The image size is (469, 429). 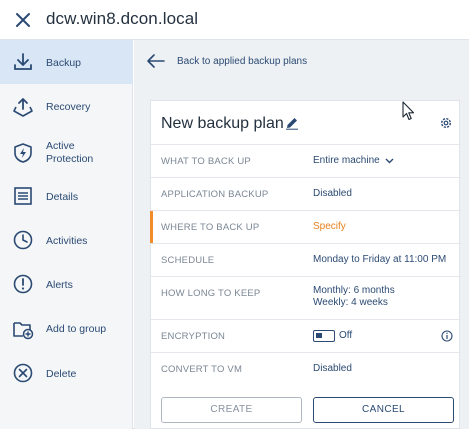 I want to click on sidebar-item-label: Activities, so click(x=67, y=241).